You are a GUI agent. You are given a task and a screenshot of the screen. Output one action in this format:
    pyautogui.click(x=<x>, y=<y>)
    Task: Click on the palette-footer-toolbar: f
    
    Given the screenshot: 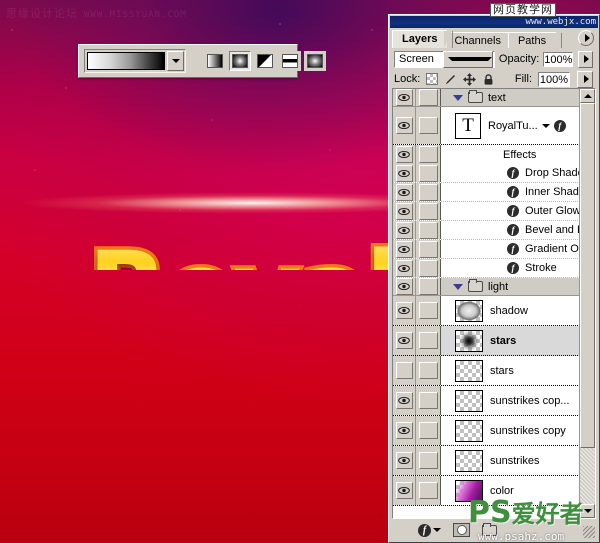 What is the action you would take?
    pyautogui.click(x=494, y=530)
    